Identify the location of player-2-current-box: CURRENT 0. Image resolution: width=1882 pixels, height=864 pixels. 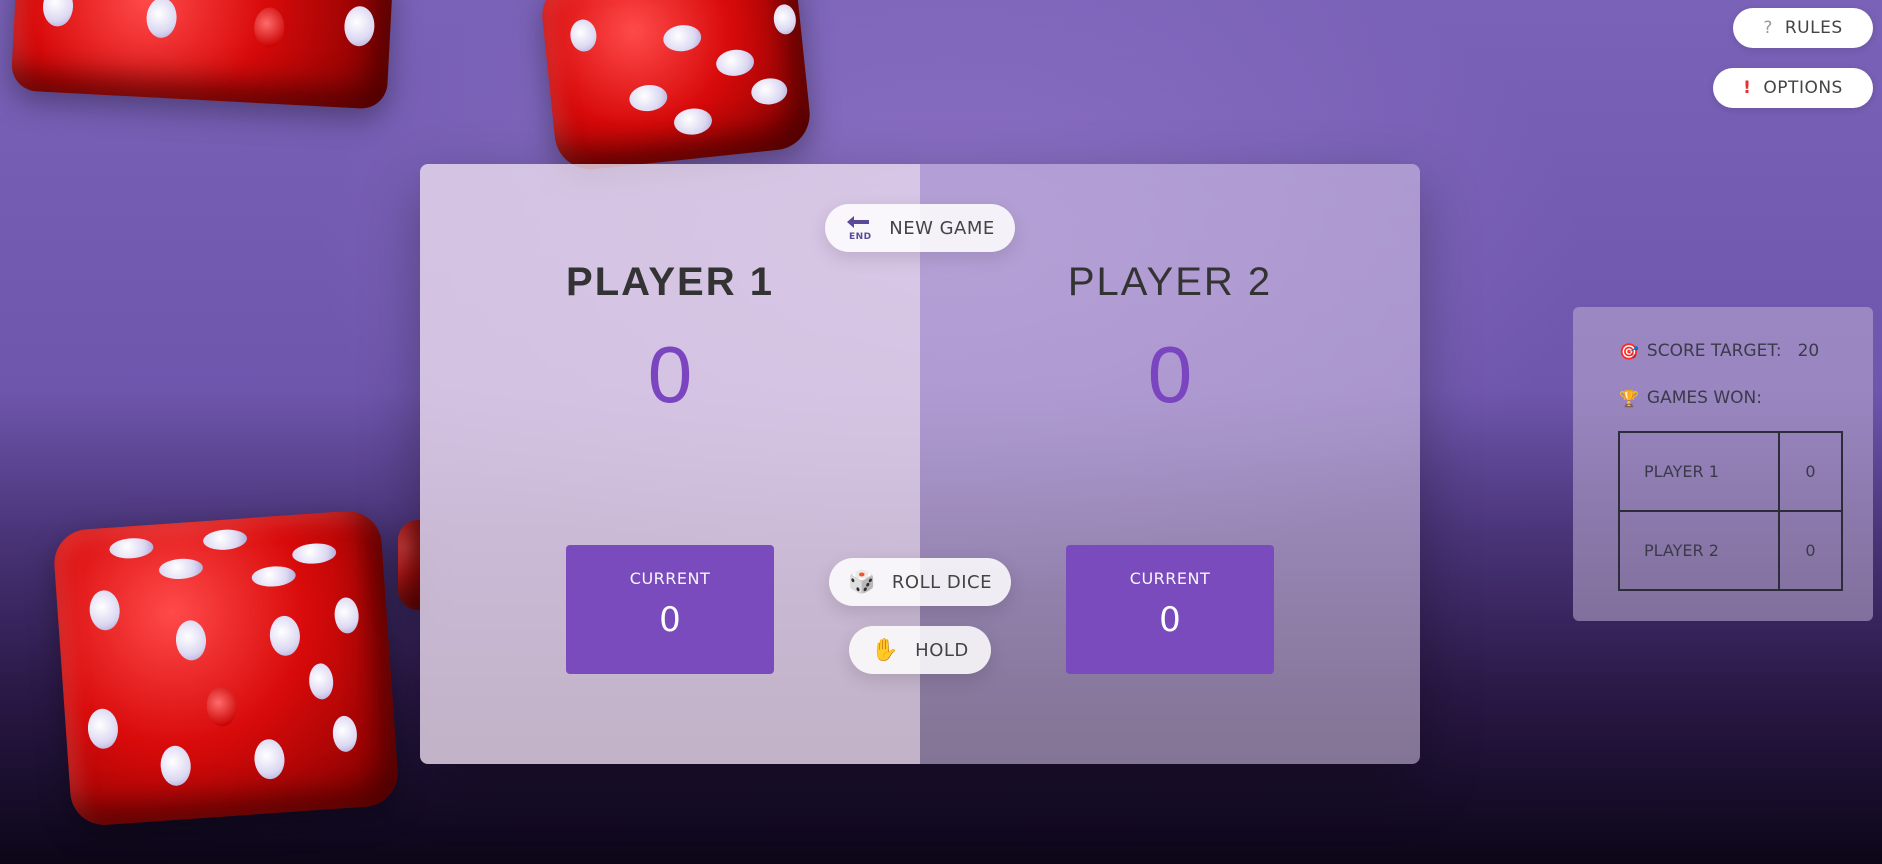
(1170, 609).